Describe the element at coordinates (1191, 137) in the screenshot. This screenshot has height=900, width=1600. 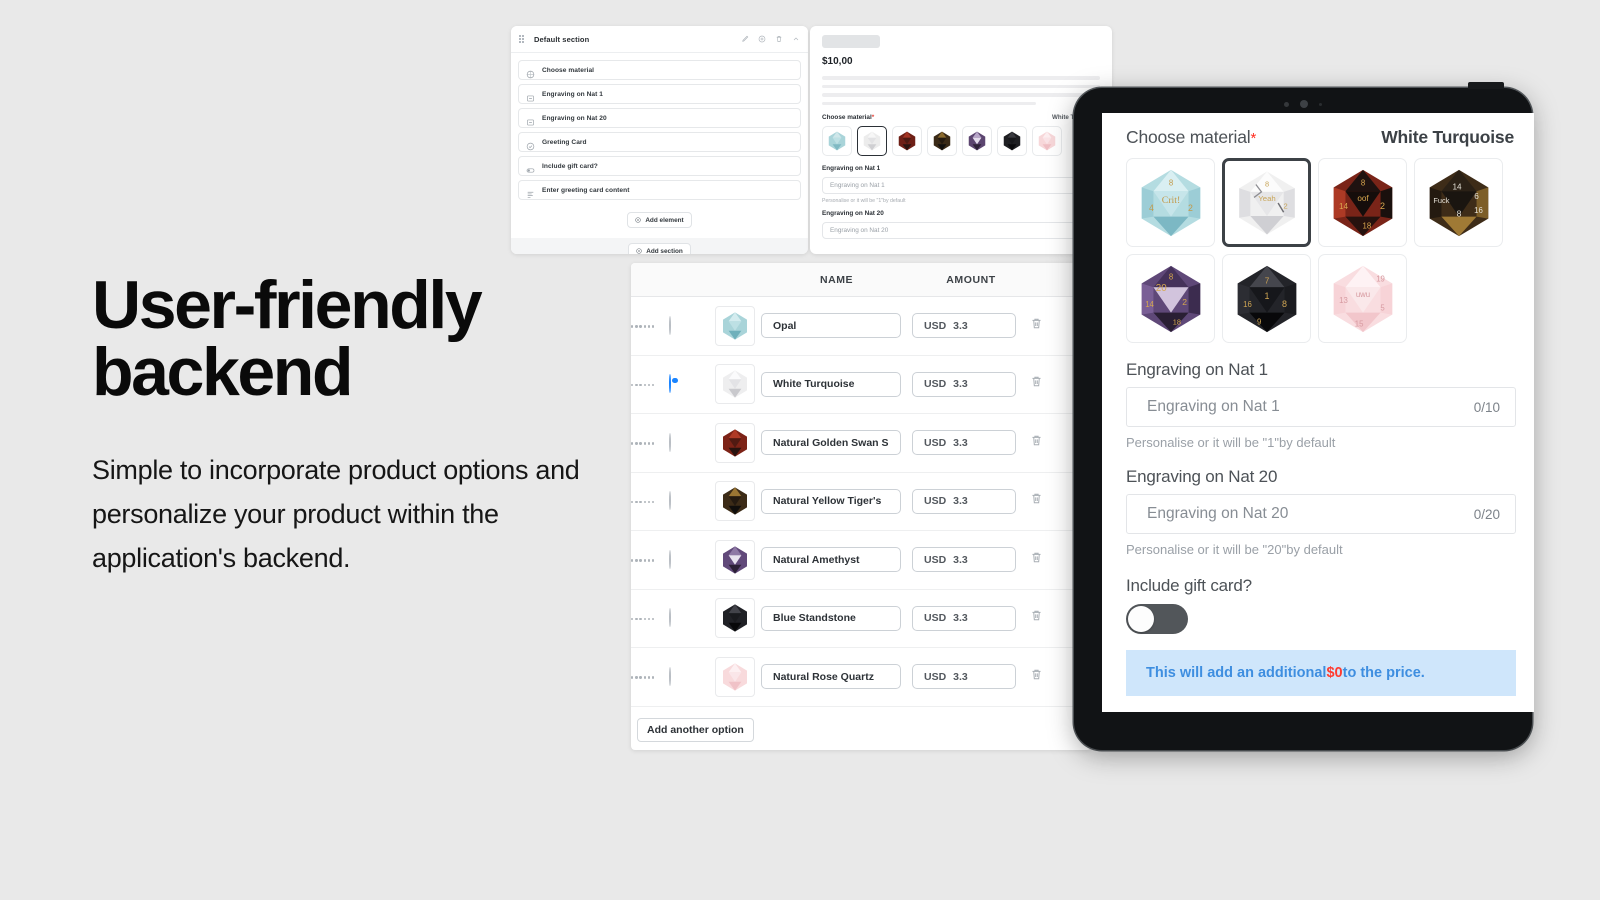
I see `tablet-material-label: Choose material*` at that location.